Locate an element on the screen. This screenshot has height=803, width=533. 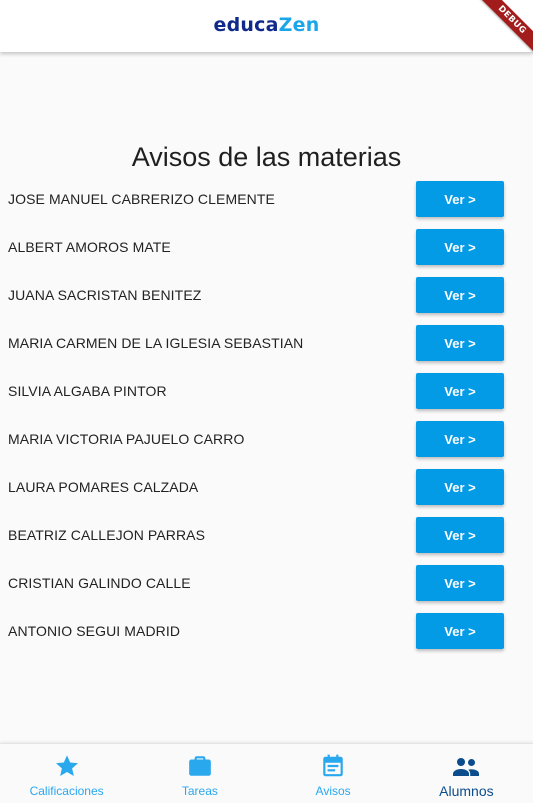
teacher-name: JUANA SACRISTAN BENITEZ is located at coordinates (105, 295).